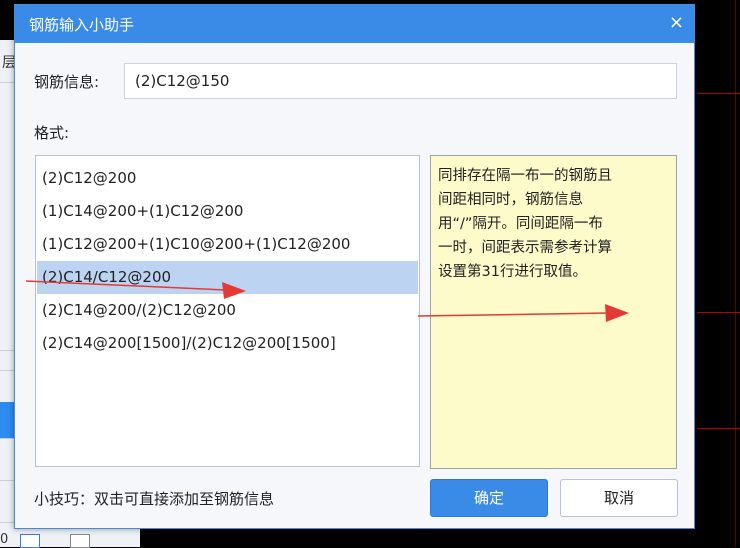 The width and height of the screenshot is (740, 548). What do you see at coordinates (227, 211) in the screenshot?
I see `format-list-item: (1)C14@200+(1)C12@200` at bounding box center [227, 211].